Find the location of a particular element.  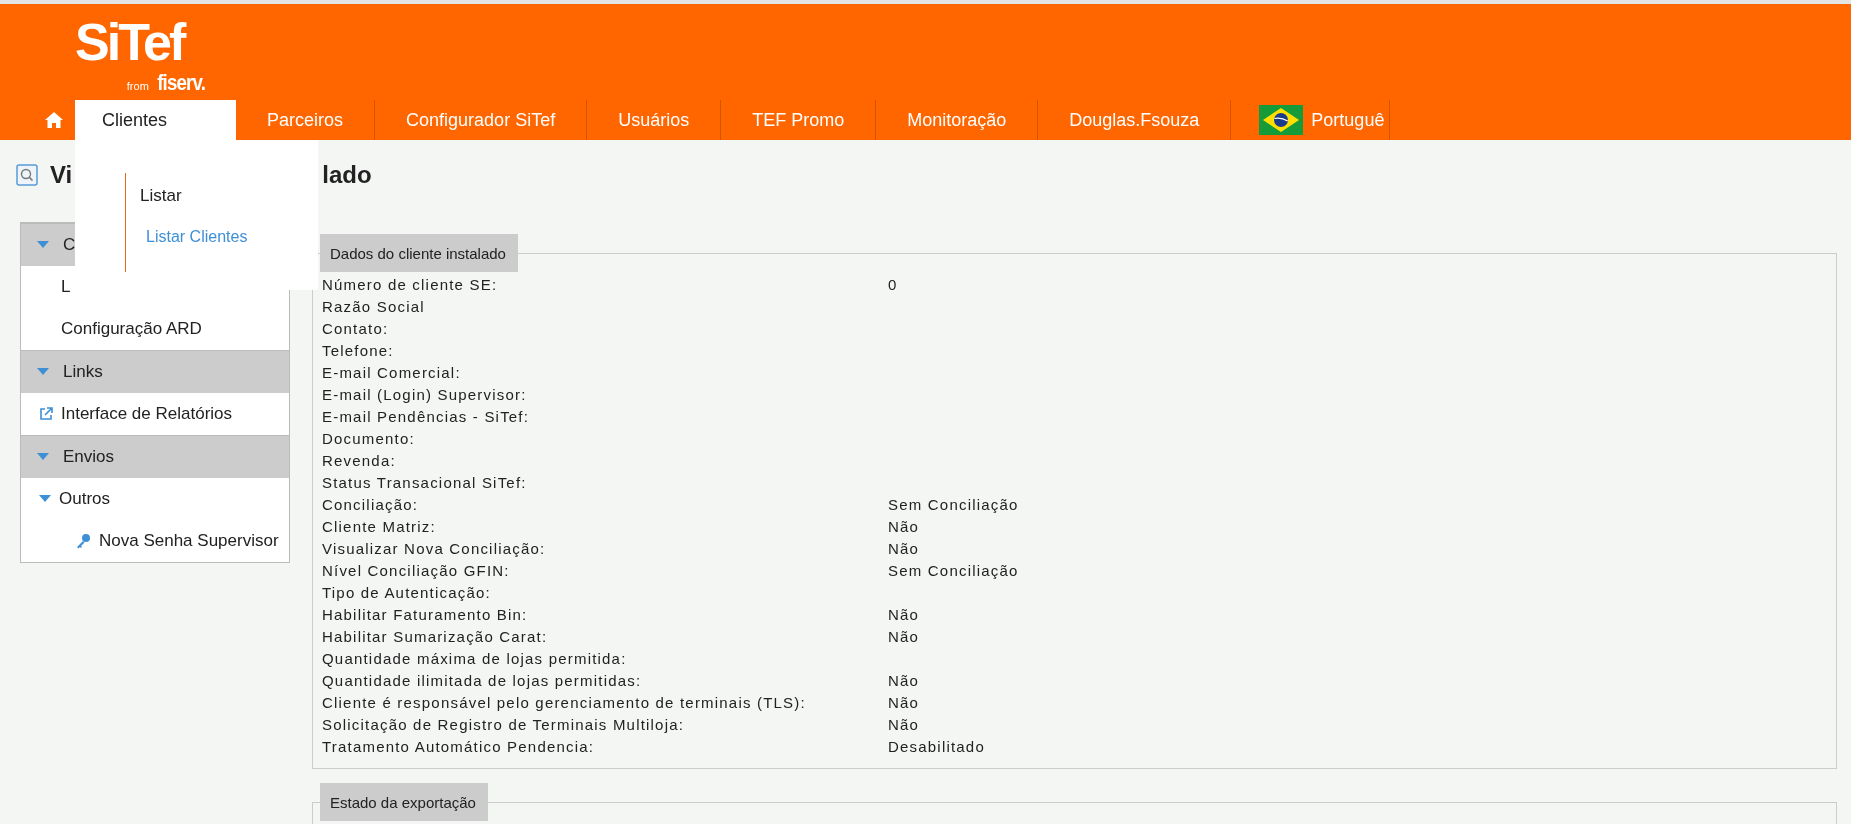

nav-tab: Usuários is located at coordinates (654, 120).